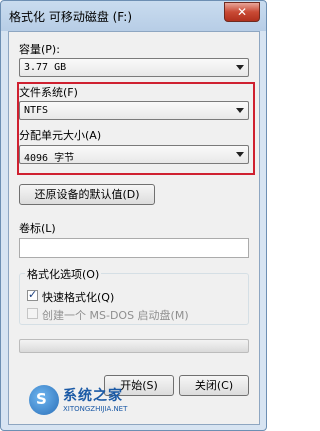 Image resolution: width=320 pixels, height=431 pixels. I want to click on close-button: 关闭(C), so click(214, 385).